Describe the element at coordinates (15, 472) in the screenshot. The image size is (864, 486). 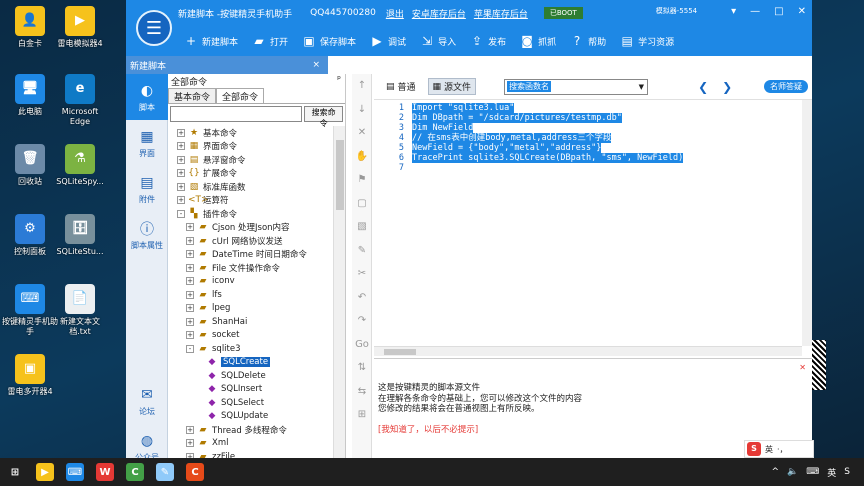
I see `taskbar-app: ⊞` at that location.